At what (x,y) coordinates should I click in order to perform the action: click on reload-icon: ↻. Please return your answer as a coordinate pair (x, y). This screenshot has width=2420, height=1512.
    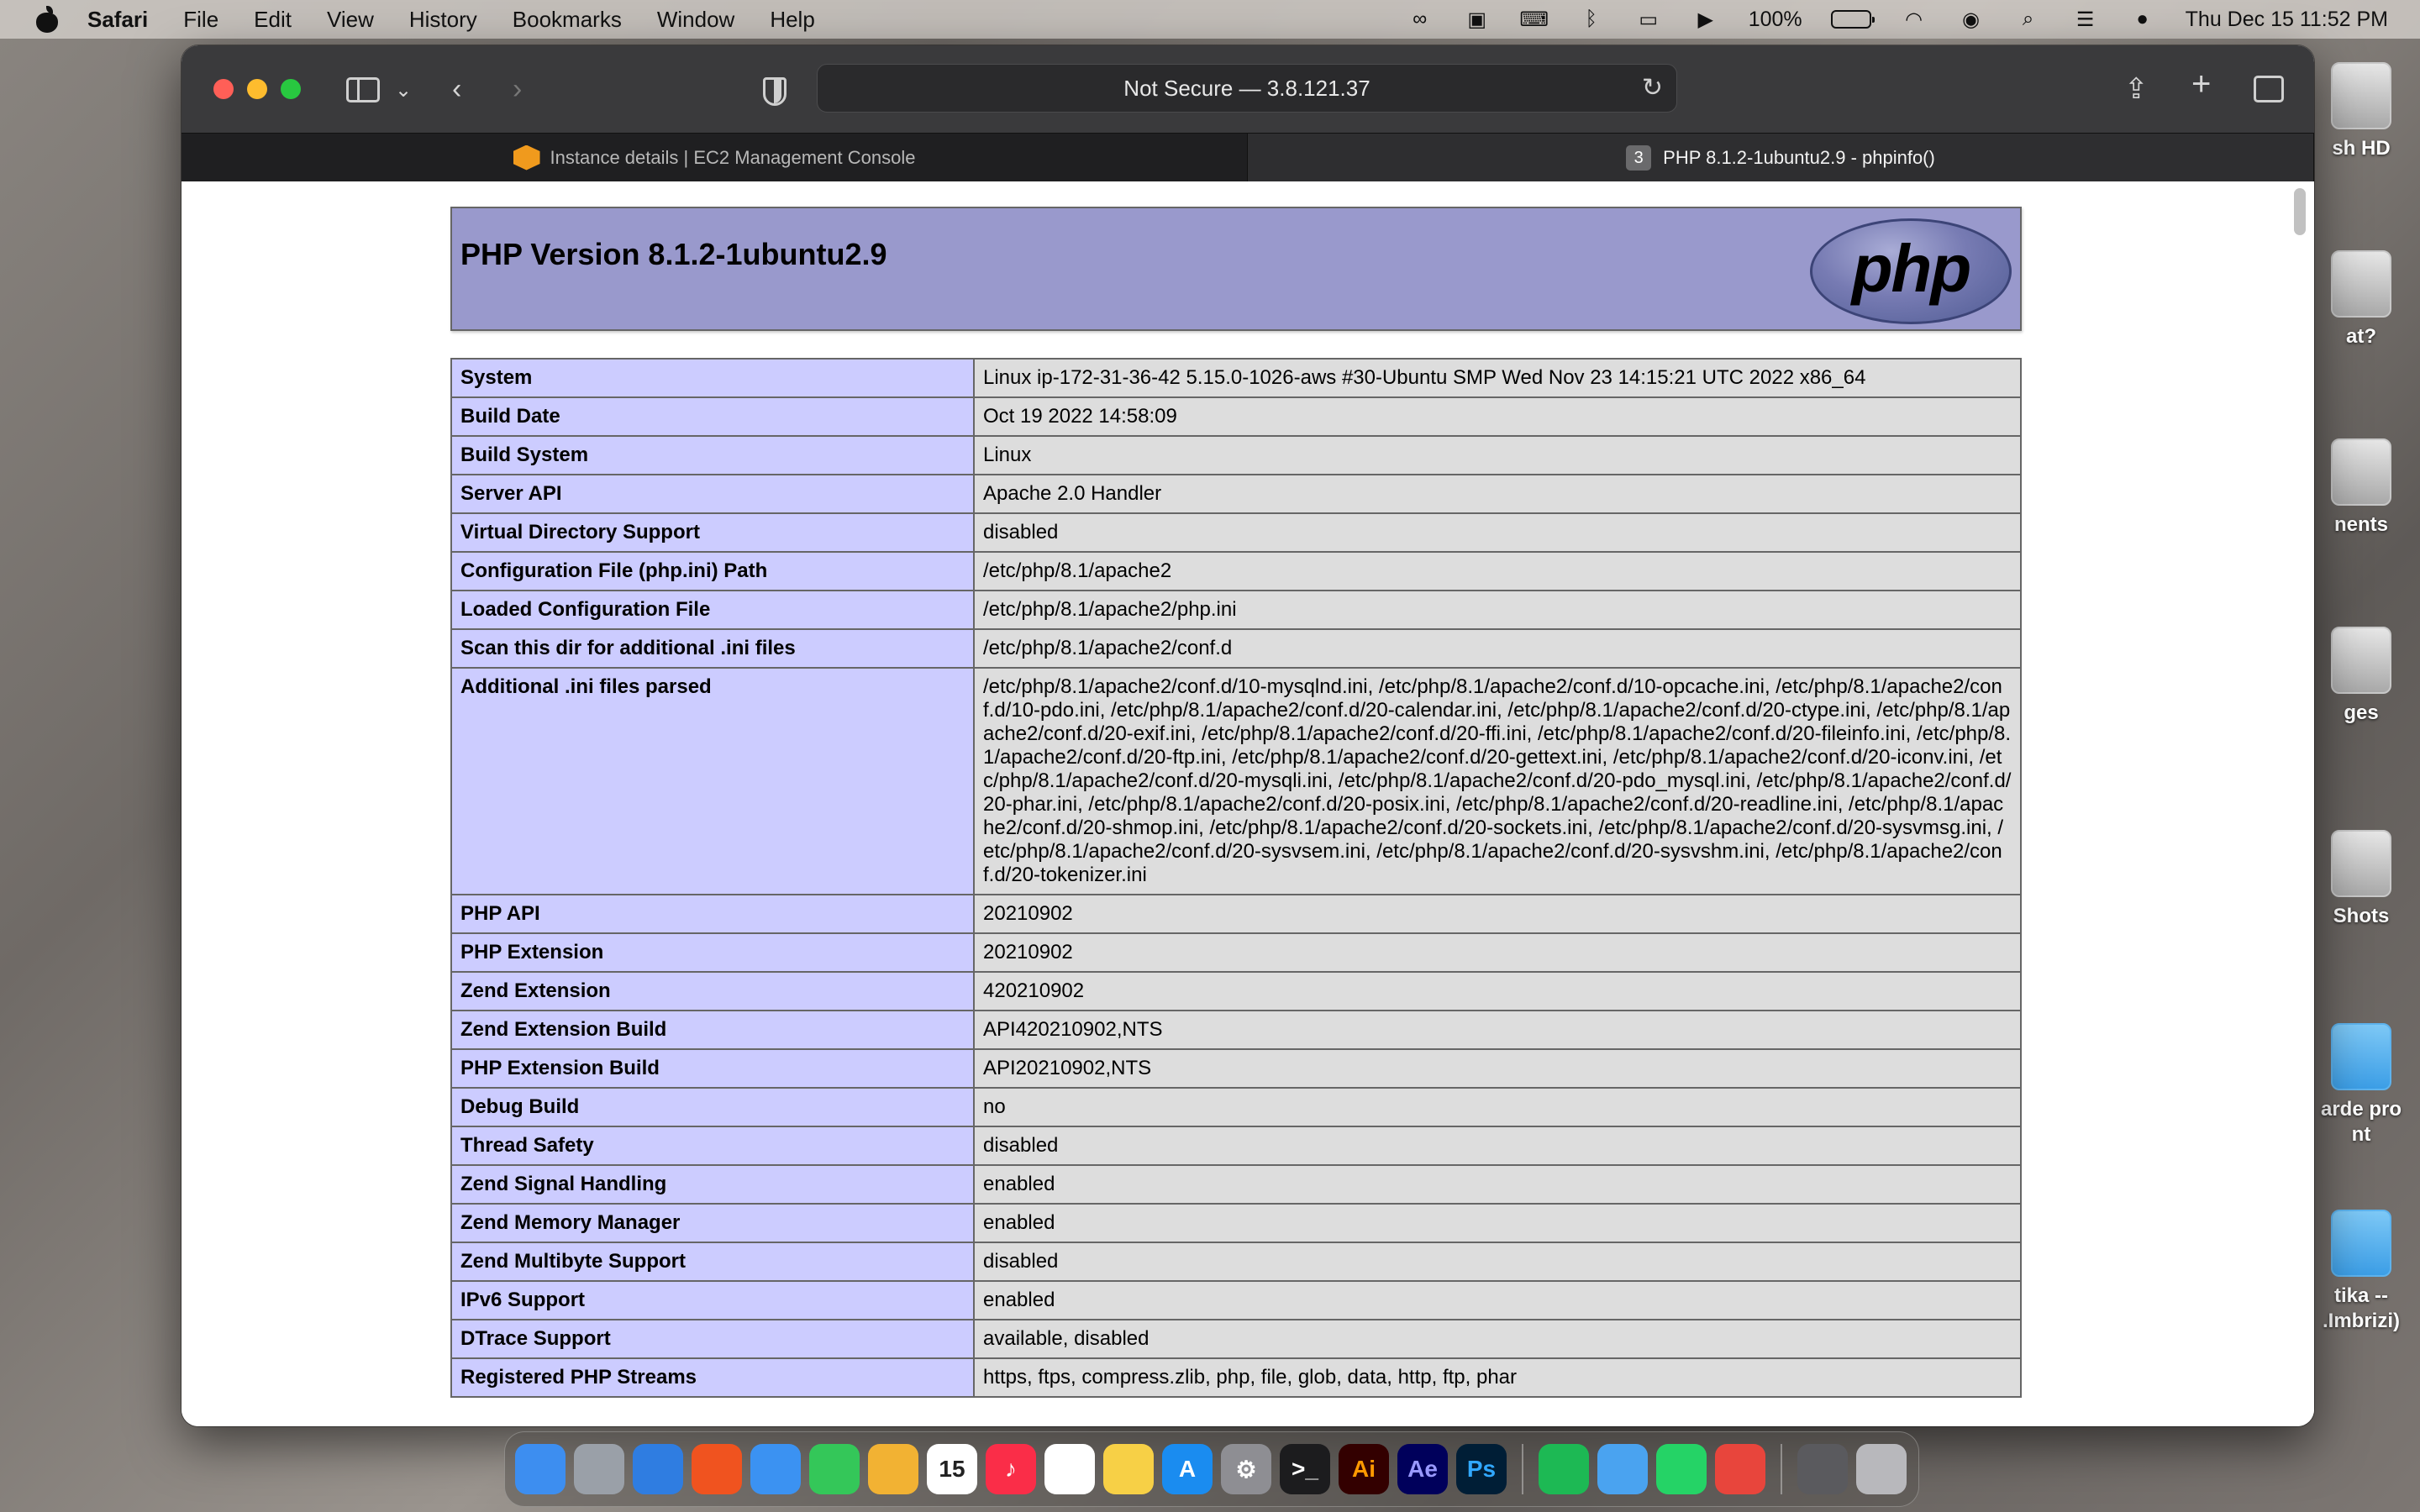
    Looking at the image, I should click on (1652, 87).